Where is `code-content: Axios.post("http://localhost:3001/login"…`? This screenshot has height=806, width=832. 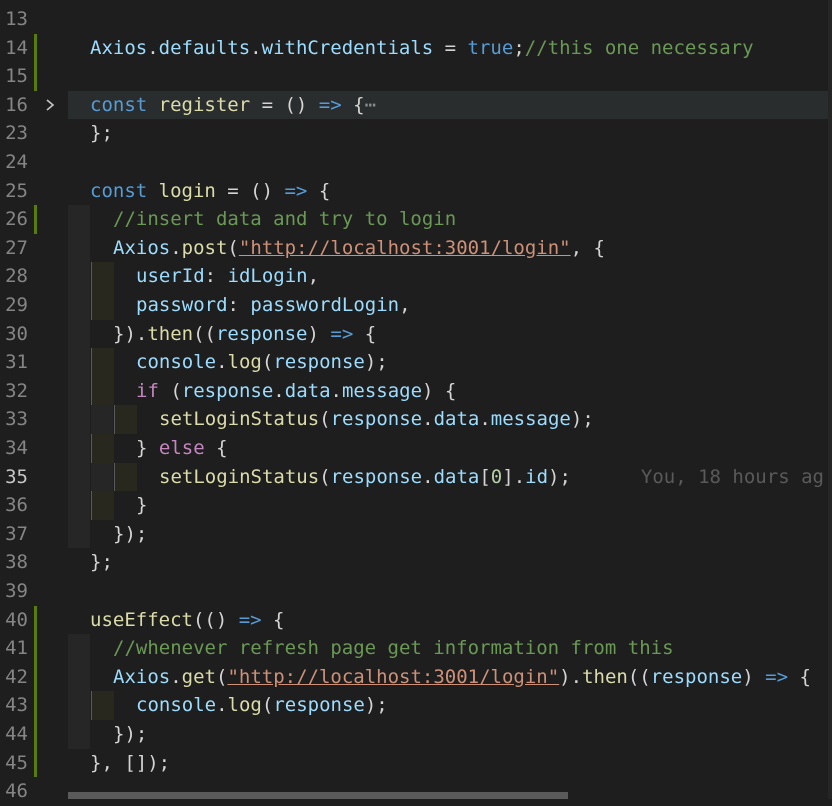
code-content: Axios.post("http://localhost:3001/login"… is located at coordinates (450, 248).